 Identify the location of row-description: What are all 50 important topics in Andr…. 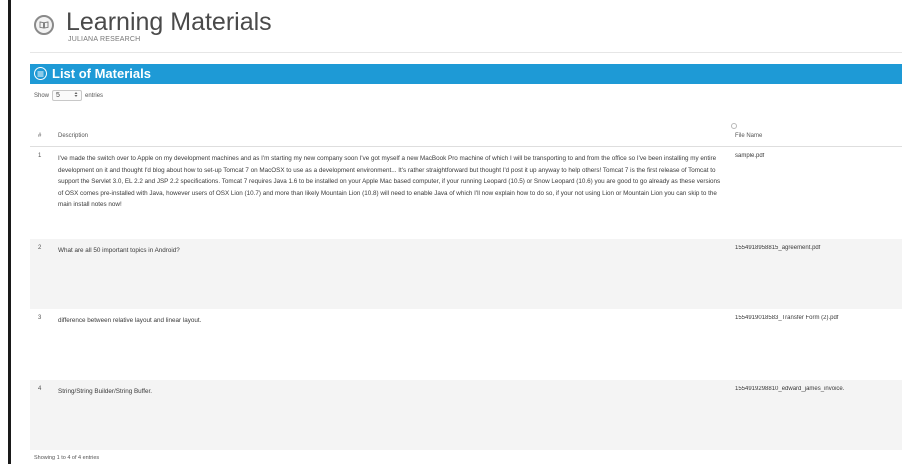
(119, 250).